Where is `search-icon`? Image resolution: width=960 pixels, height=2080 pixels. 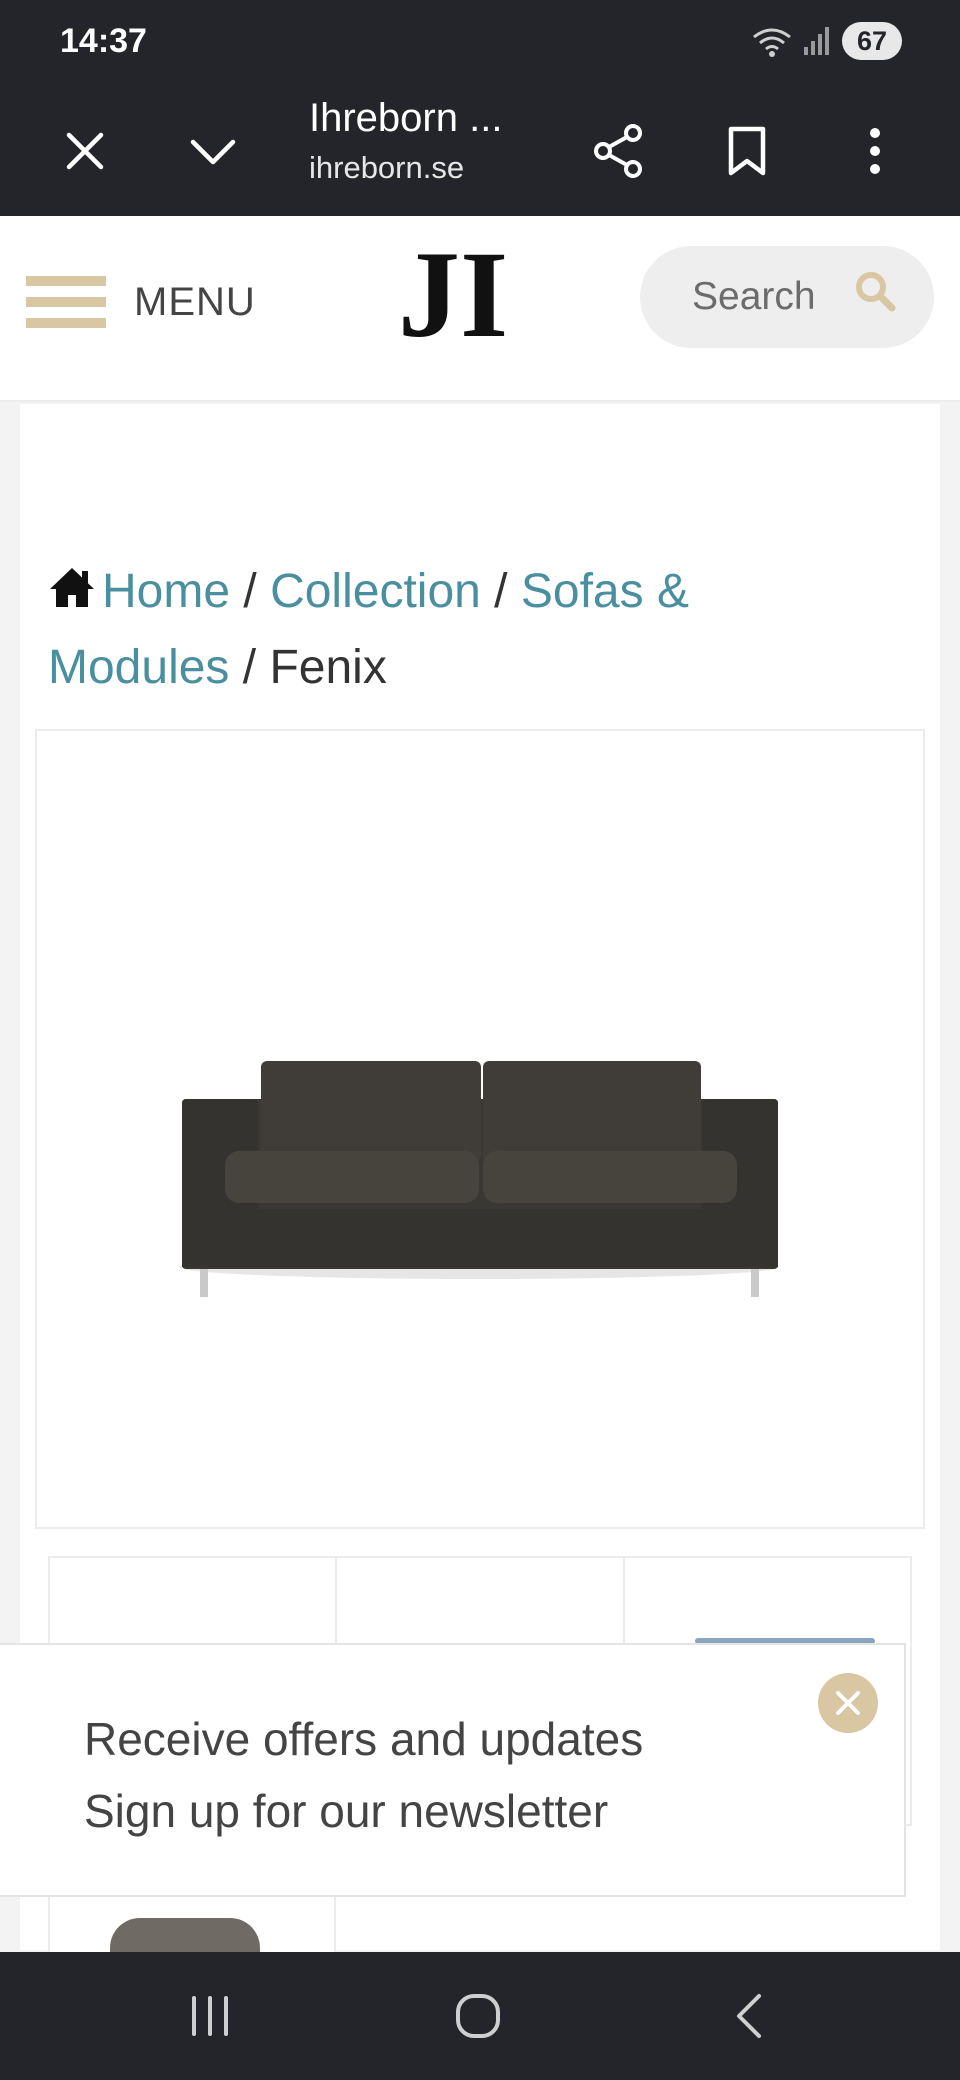
search-icon is located at coordinates (875, 291).